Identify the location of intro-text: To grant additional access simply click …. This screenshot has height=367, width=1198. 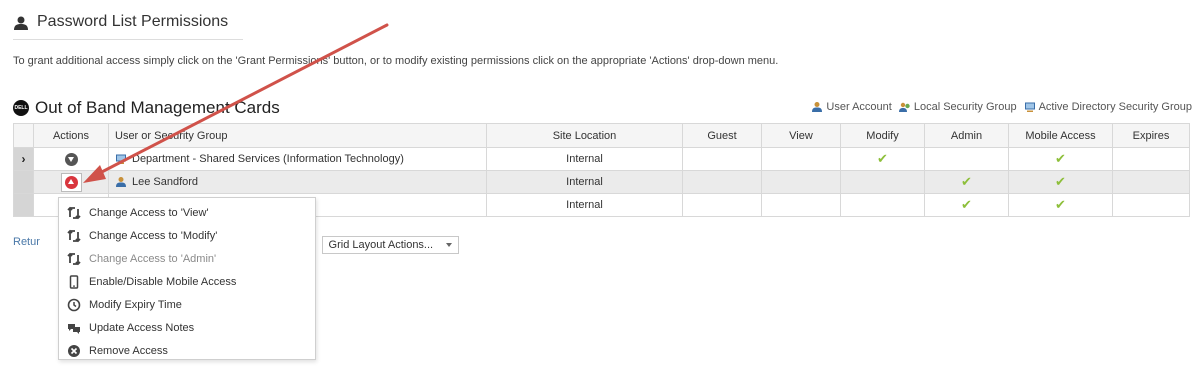
(396, 61).